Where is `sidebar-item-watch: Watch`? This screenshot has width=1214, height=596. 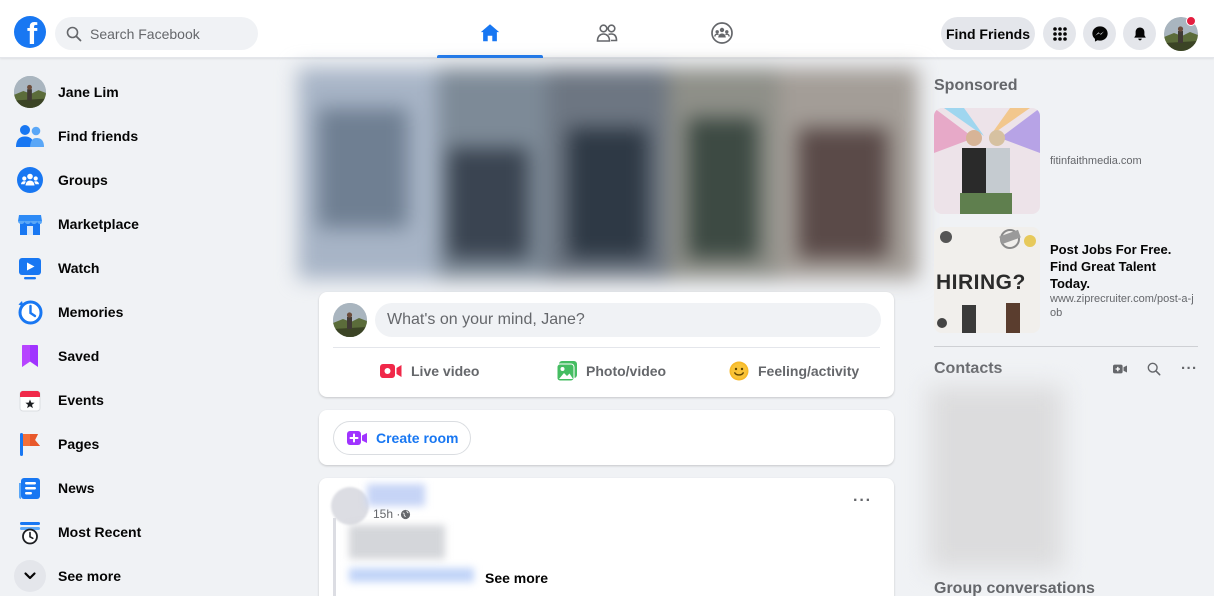
sidebar-item-watch: Watch is located at coordinates (145, 268).